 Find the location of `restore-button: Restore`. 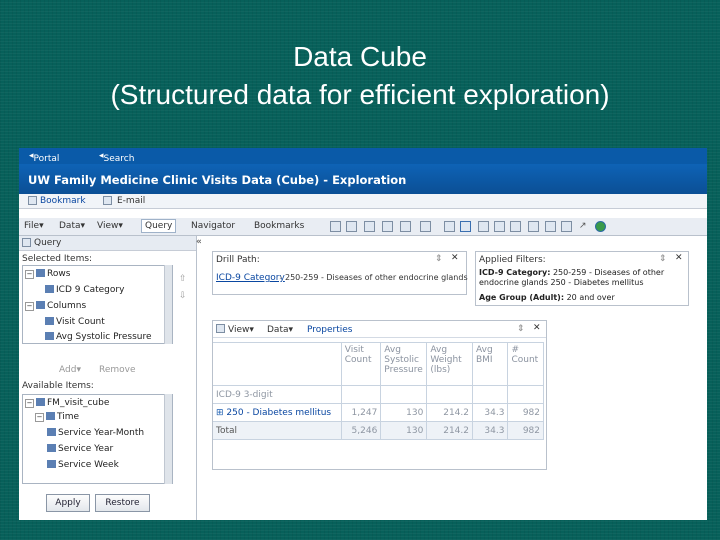

restore-button: Restore is located at coordinates (122, 503).